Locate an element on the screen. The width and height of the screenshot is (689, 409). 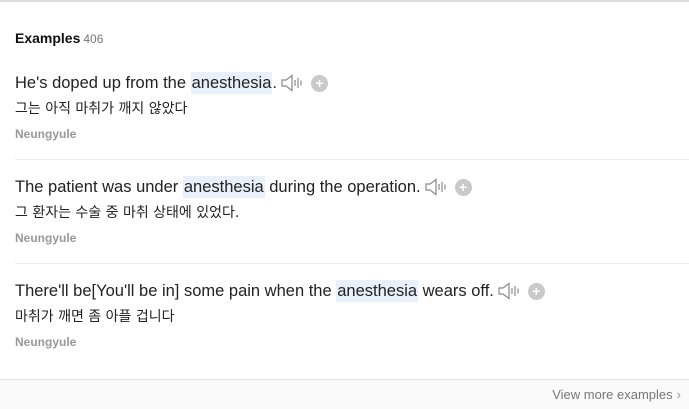
example-sentence: He's doped up from the anesthesia . + is located at coordinates (171, 83).